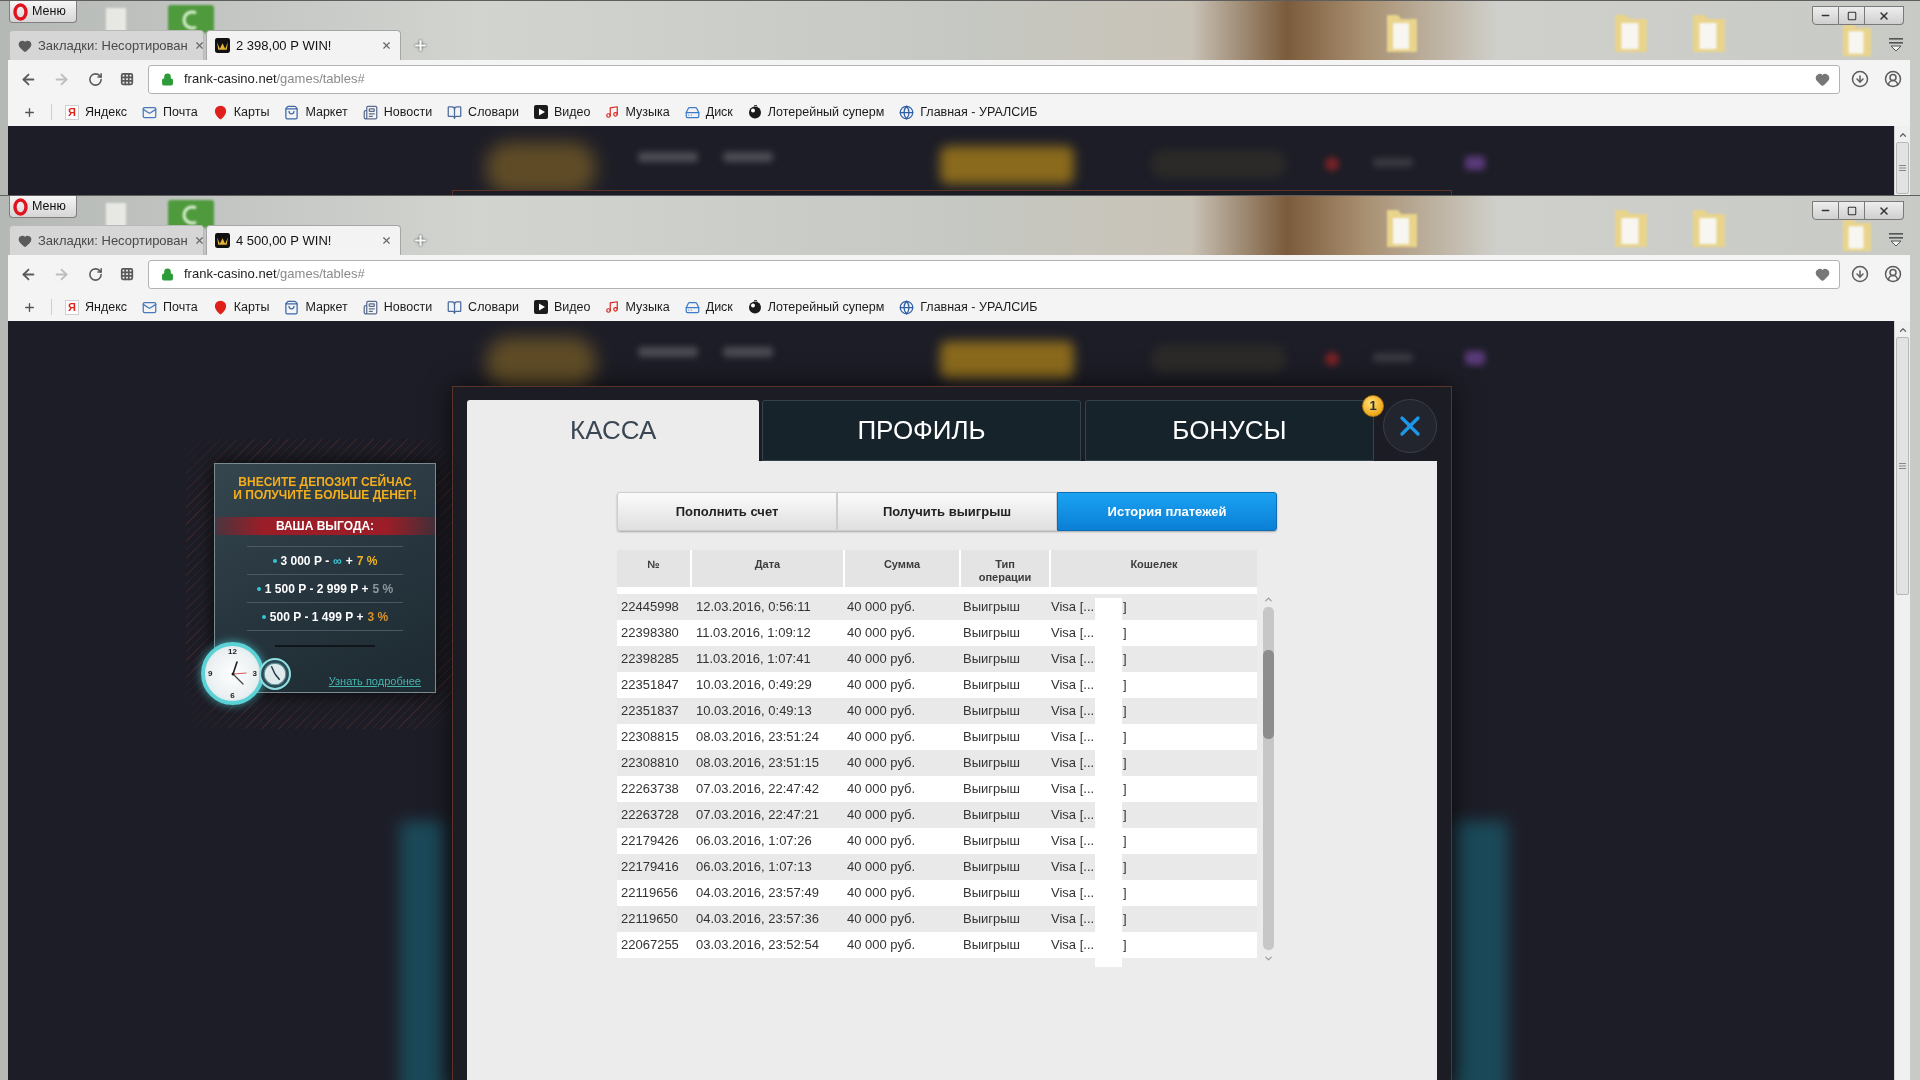 This screenshot has height=1080, width=1920. What do you see at coordinates (650, 607) in the screenshot?
I see `table-cell-text: 22445998` at bounding box center [650, 607].